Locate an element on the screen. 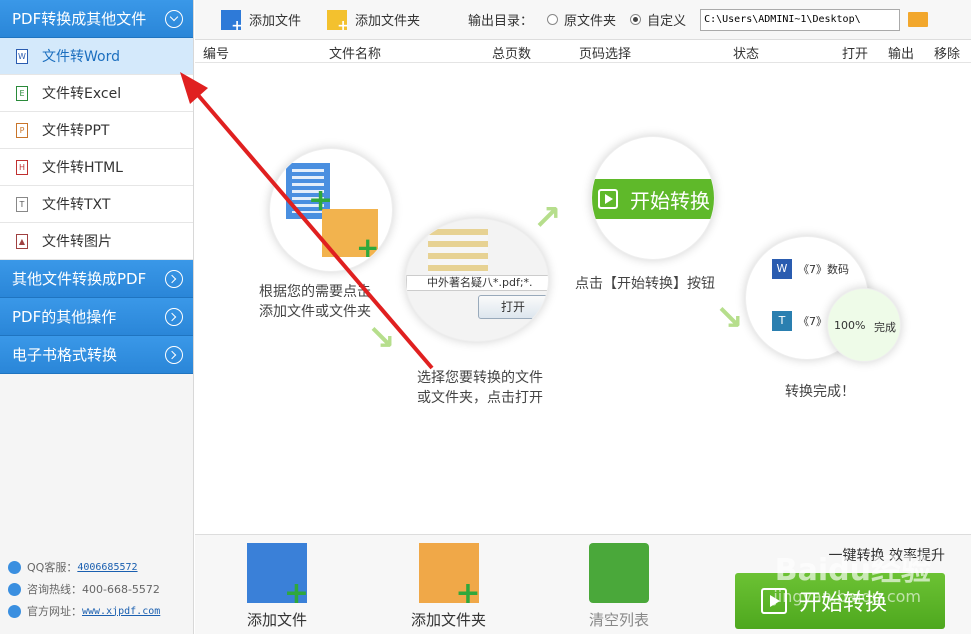  qq-link: 4006685572 is located at coordinates (107, 567).